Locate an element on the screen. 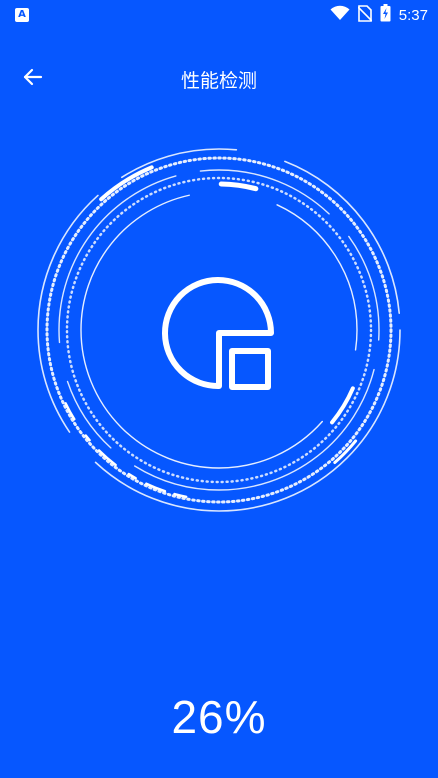  battery-charging-icon is located at coordinates (385, 15).